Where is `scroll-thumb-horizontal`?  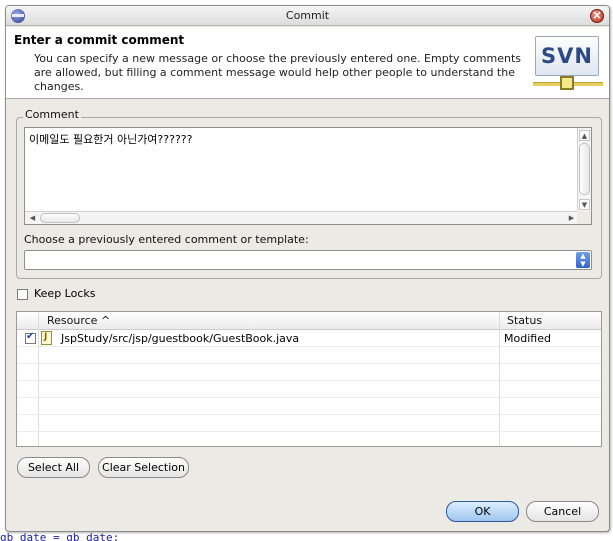
scroll-thumb-horizontal is located at coordinates (60, 218).